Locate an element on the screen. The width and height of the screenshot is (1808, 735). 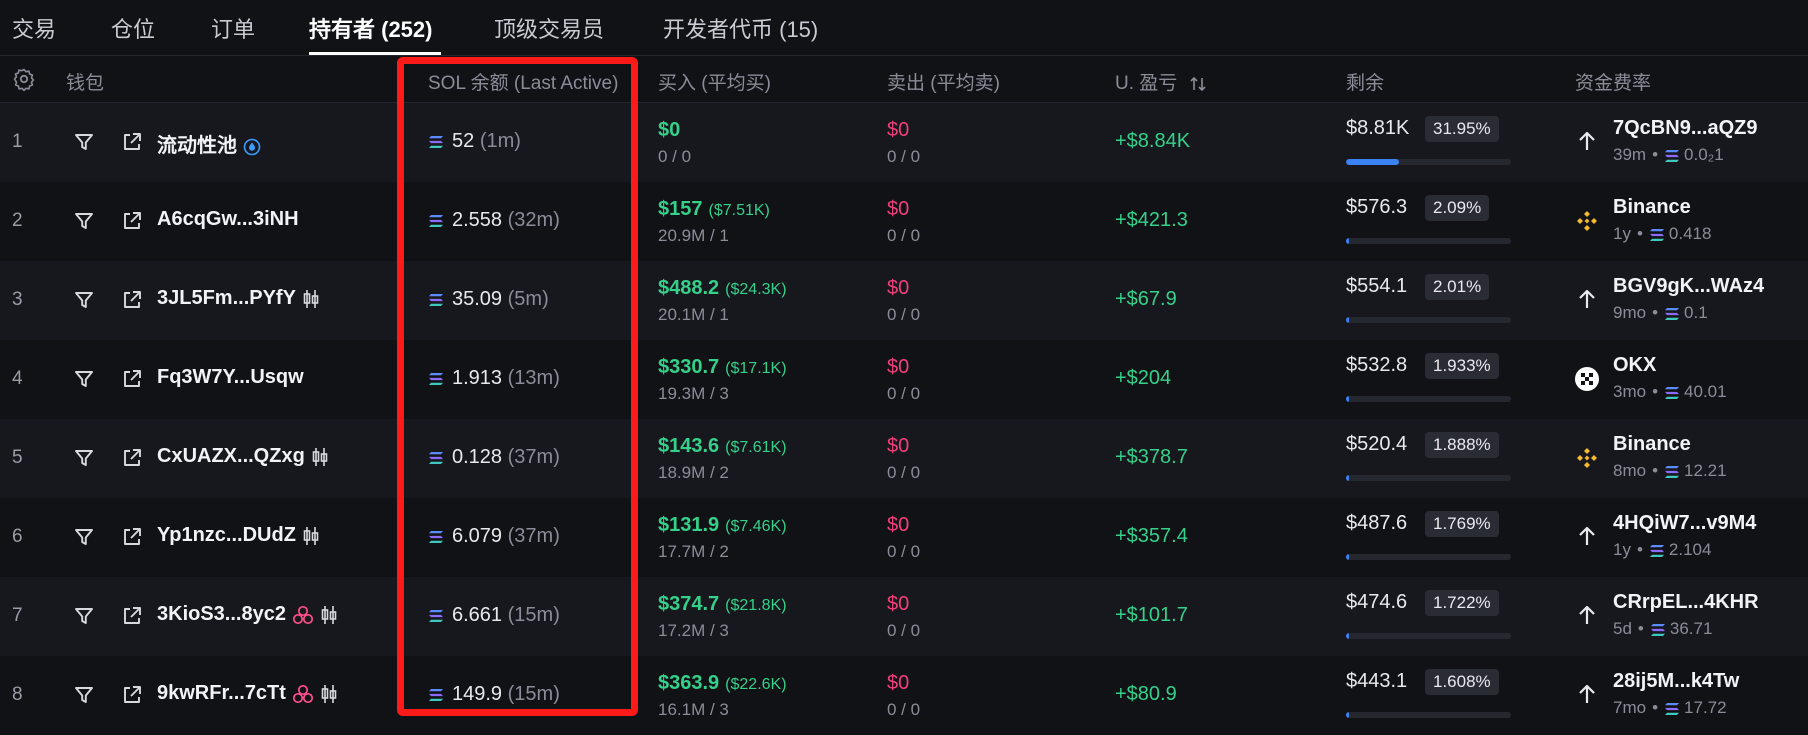
candlestick-icon is located at coordinates (329, 693).